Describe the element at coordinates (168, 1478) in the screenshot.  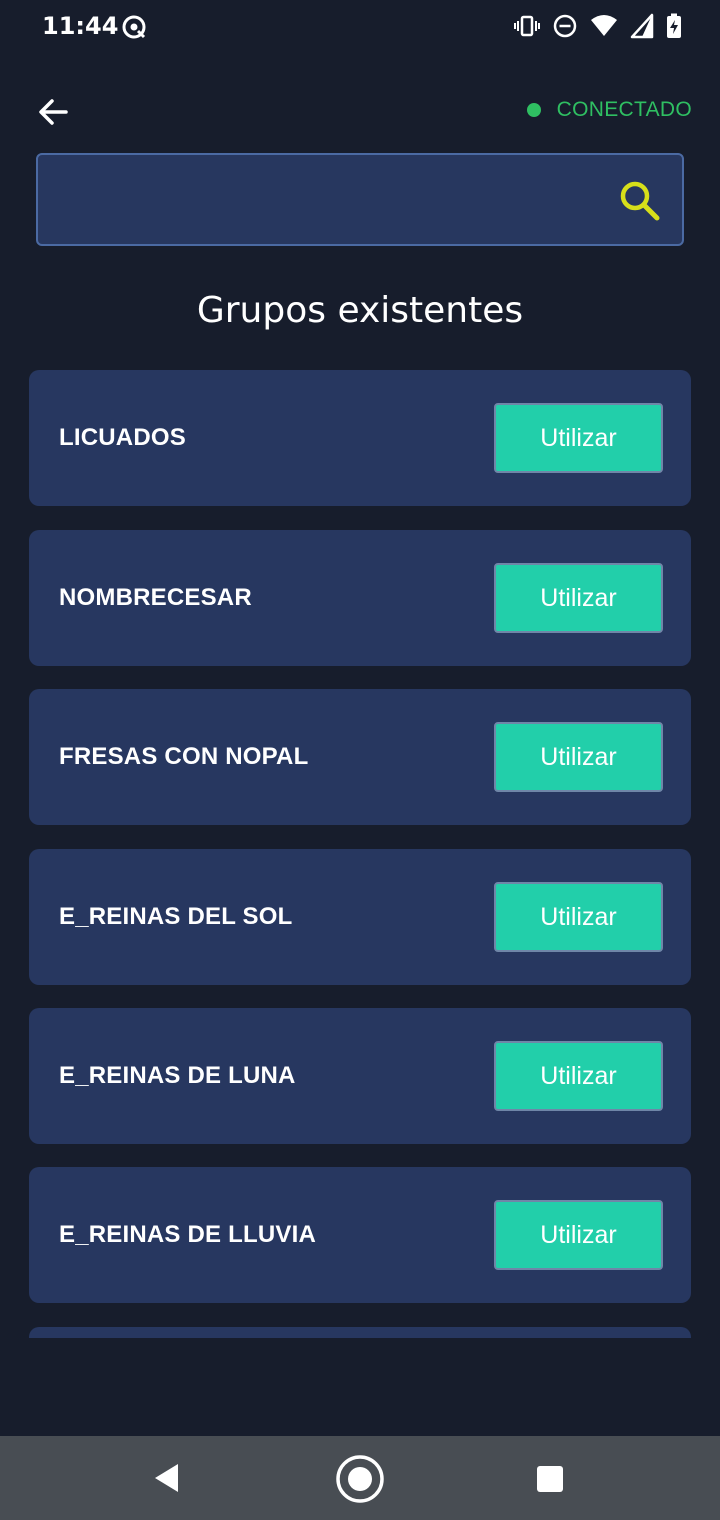
I see `nav-back-icon` at that location.